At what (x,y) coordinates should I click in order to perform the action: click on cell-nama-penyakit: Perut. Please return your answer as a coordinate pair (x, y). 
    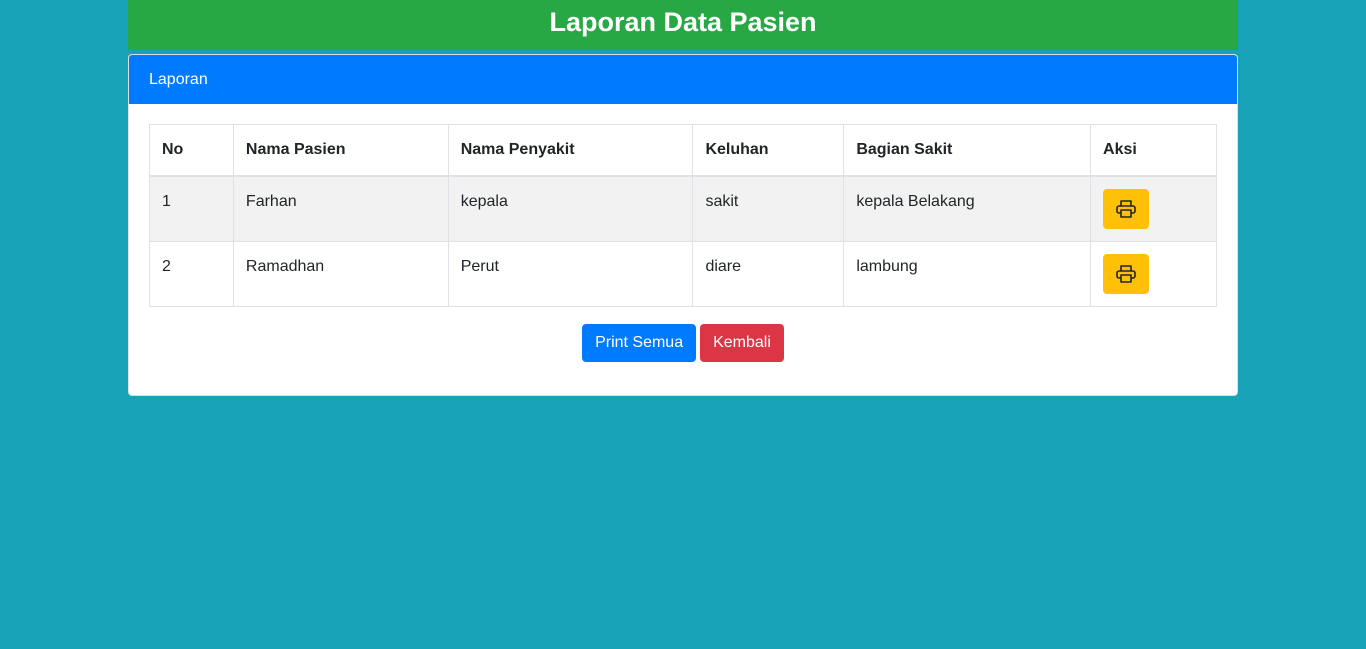
    Looking at the image, I should click on (570, 273).